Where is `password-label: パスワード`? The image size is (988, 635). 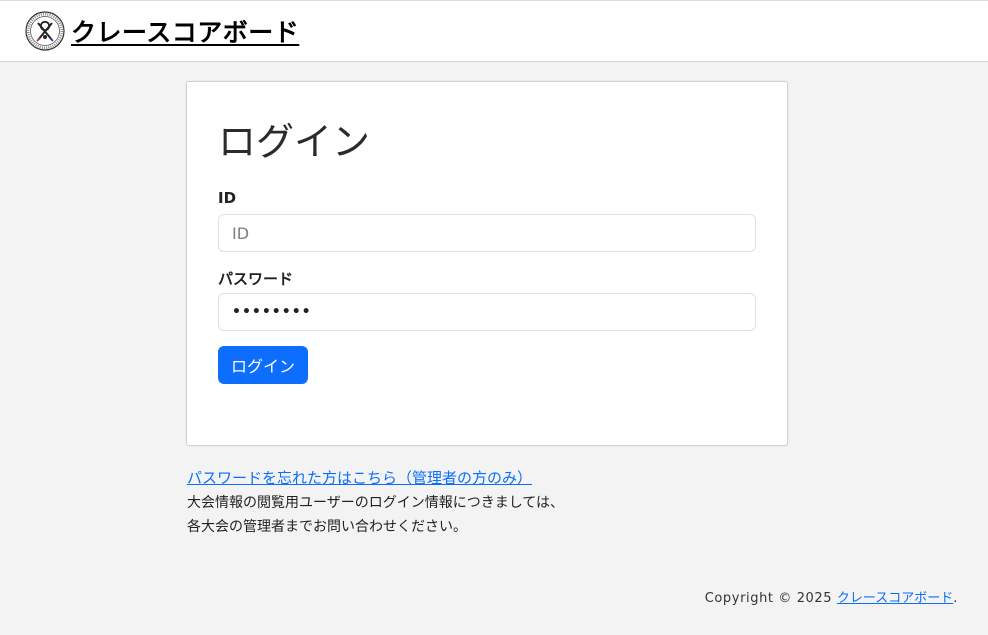
password-label: パスワード is located at coordinates (256, 279).